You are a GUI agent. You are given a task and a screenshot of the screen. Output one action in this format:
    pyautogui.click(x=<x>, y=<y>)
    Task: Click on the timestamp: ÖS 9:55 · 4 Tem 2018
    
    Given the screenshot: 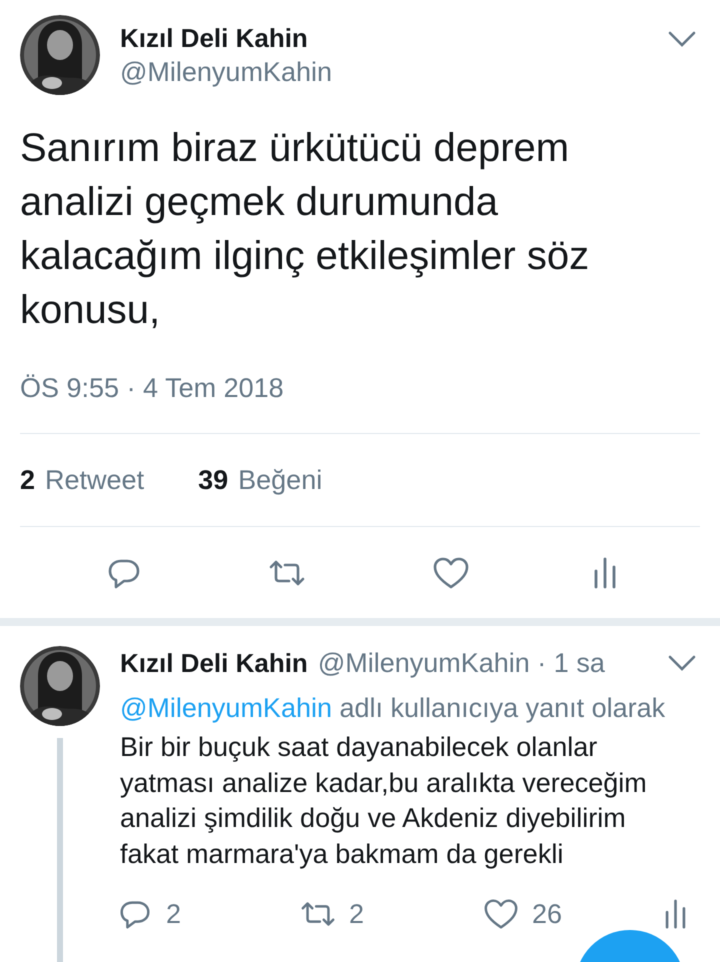 What is the action you would take?
    pyautogui.click(x=152, y=388)
    